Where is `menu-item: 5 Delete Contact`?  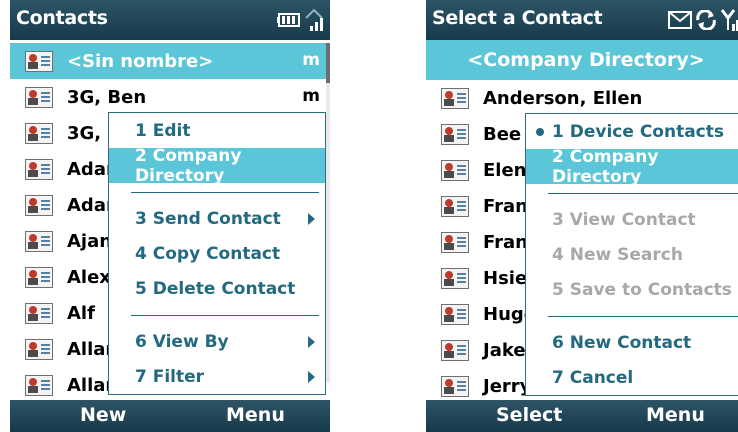
menu-item: 5 Delete Contact is located at coordinates (217, 288).